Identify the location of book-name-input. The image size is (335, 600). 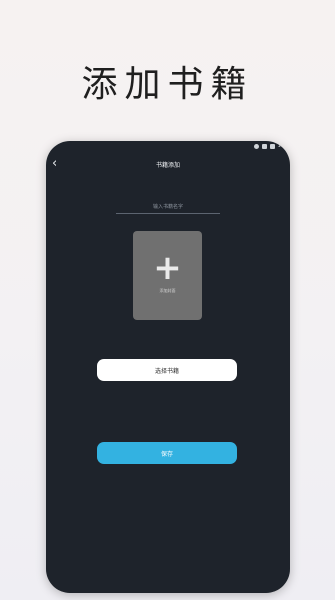
(168, 207).